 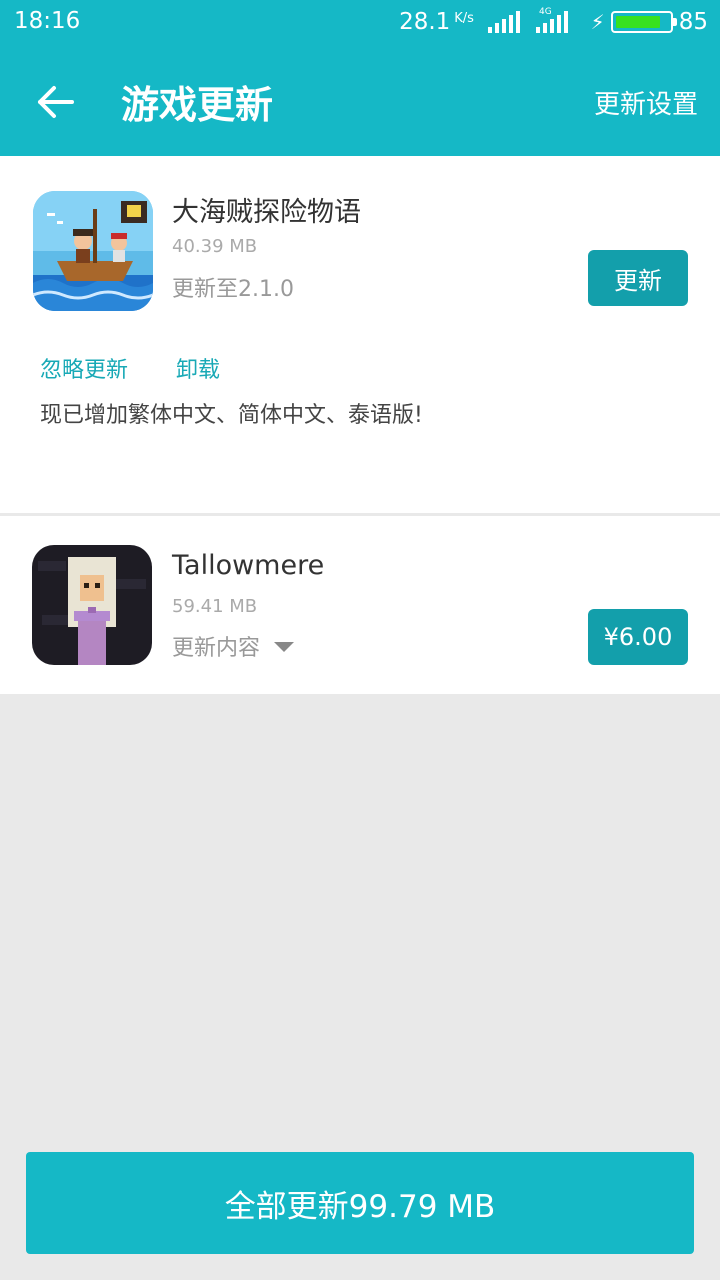 What do you see at coordinates (693, 22) in the screenshot?
I see `battery-level: 85` at bounding box center [693, 22].